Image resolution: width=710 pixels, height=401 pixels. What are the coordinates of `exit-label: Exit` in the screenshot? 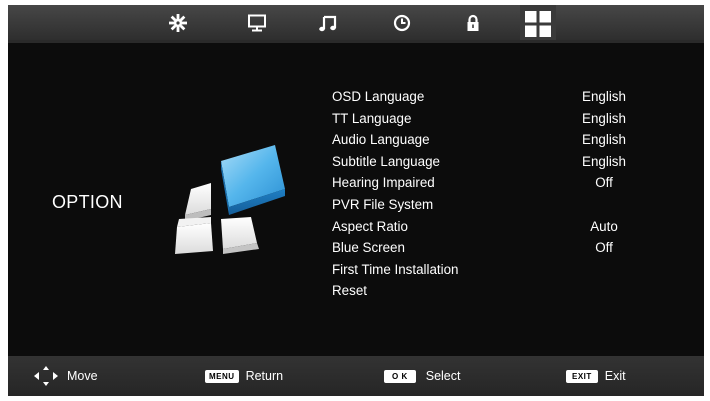 It's located at (615, 376).